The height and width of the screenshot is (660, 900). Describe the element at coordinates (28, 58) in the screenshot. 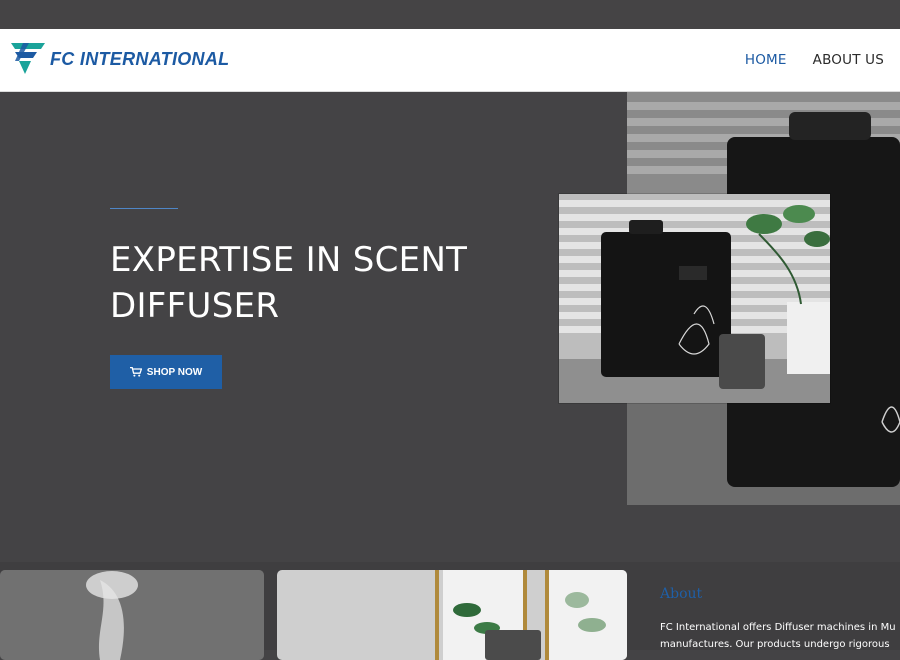

I see `fc-logo-icon` at that location.